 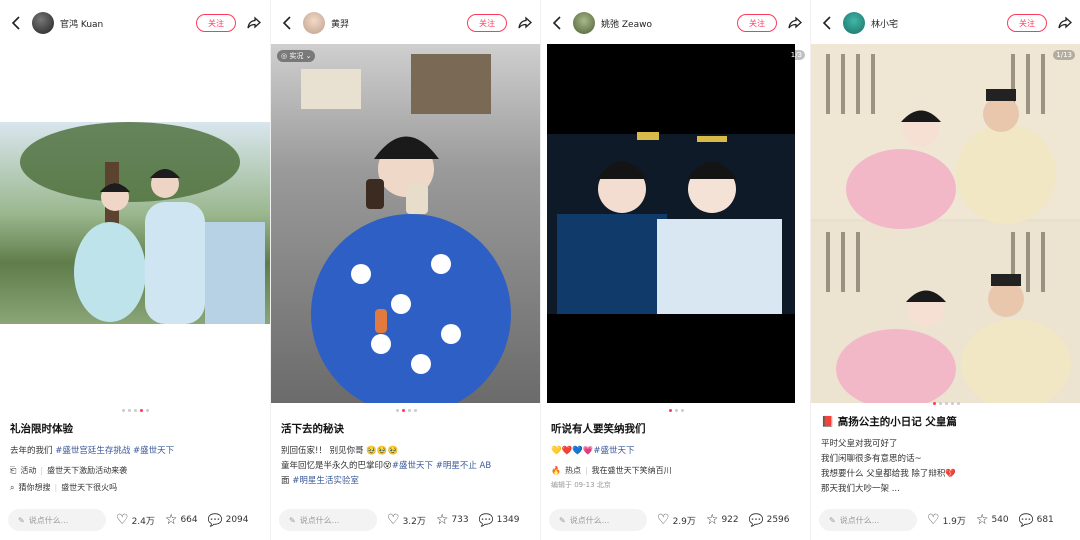 I want to click on post-header: 姚弛 Zeawo 关注, so click(x=675, y=23).